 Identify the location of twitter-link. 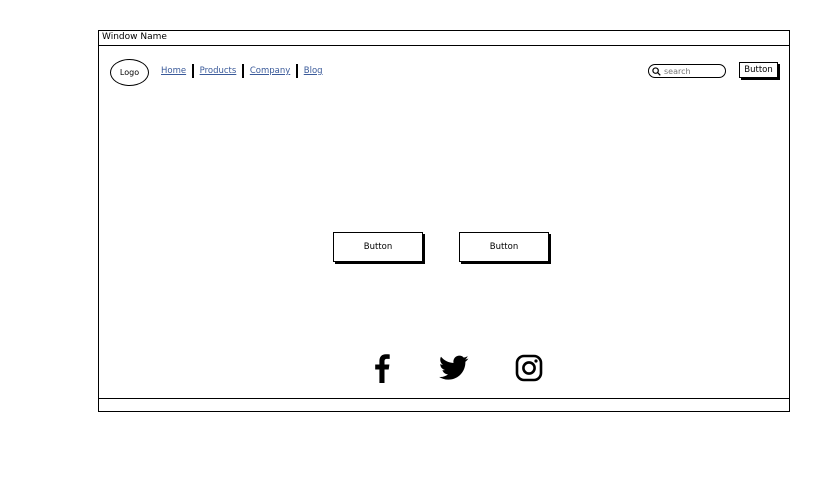
(454, 368).